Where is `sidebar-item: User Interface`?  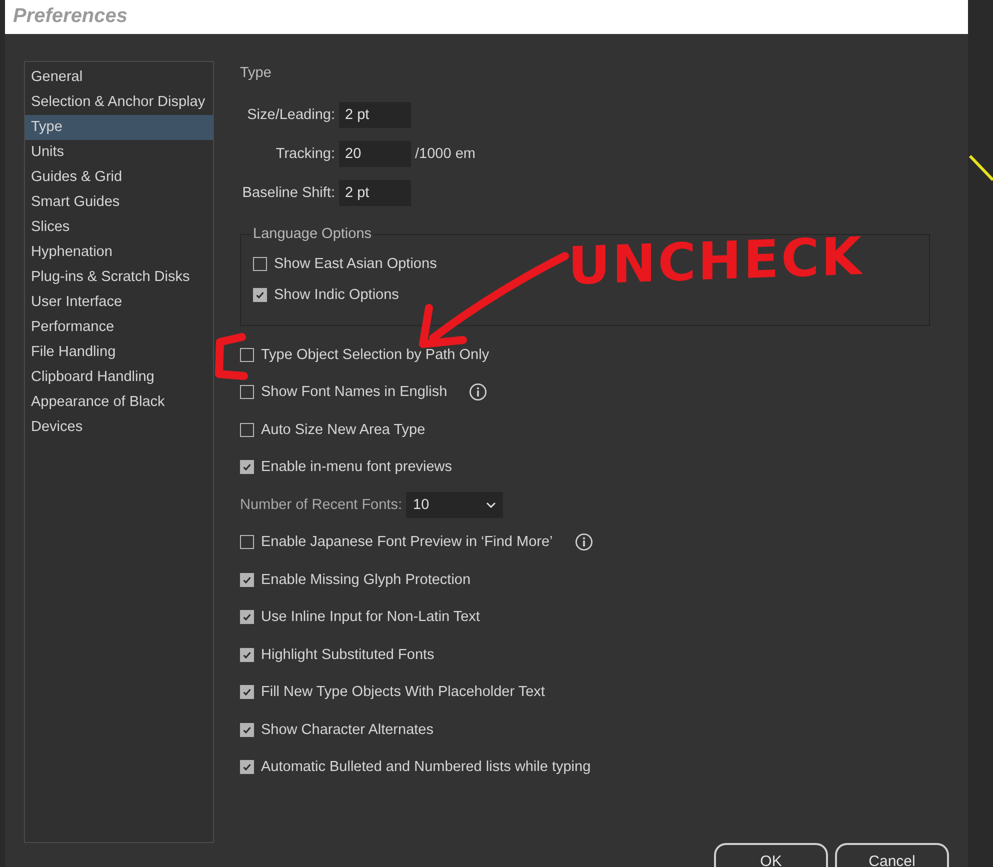
sidebar-item: User Interface is located at coordinates (119, 302).